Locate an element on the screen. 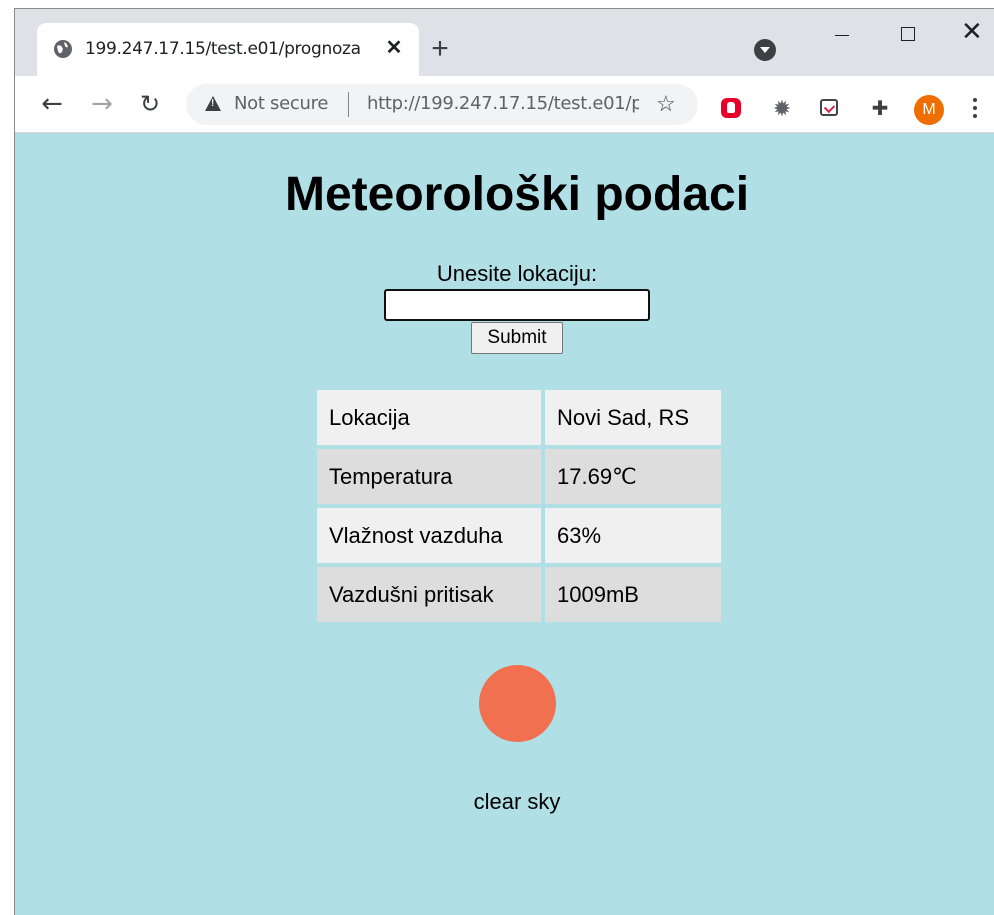 This screenshot has height=915, width=994. row-value: Novi Sad, RS is located at coordinates (633, 417).